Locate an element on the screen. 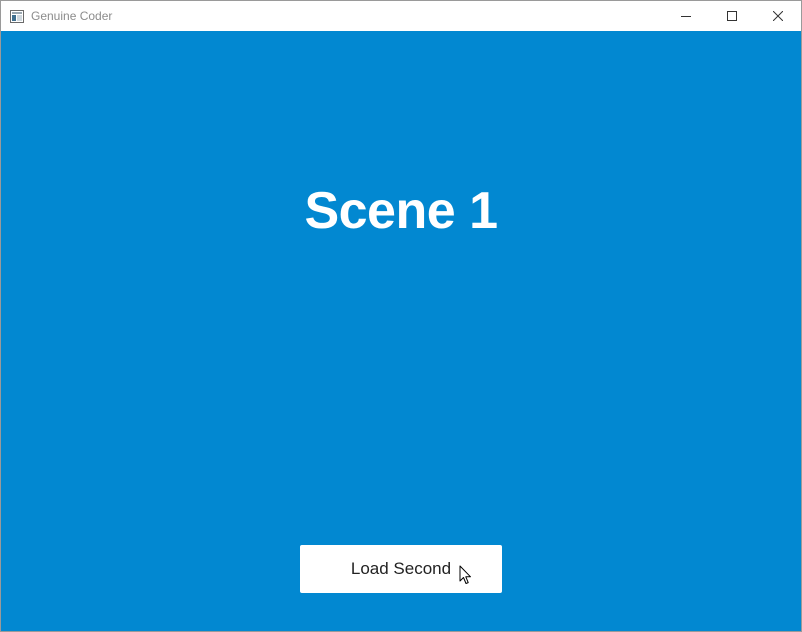 The image size is (802, 632). close-icon is located at coordinates (778, 16).